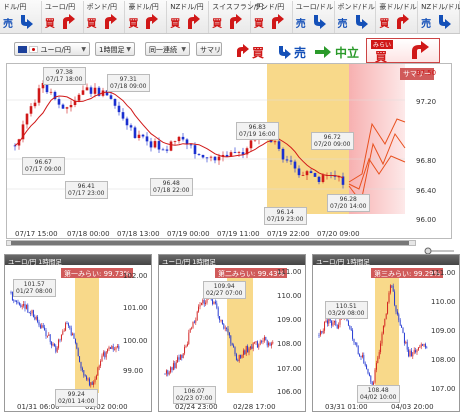 Image resolution: width=460 pixels, height=413 pixels. Describe the element at coordinates (300, 53) in the screenshot. I see `sell-signal-label: 売` at that location.